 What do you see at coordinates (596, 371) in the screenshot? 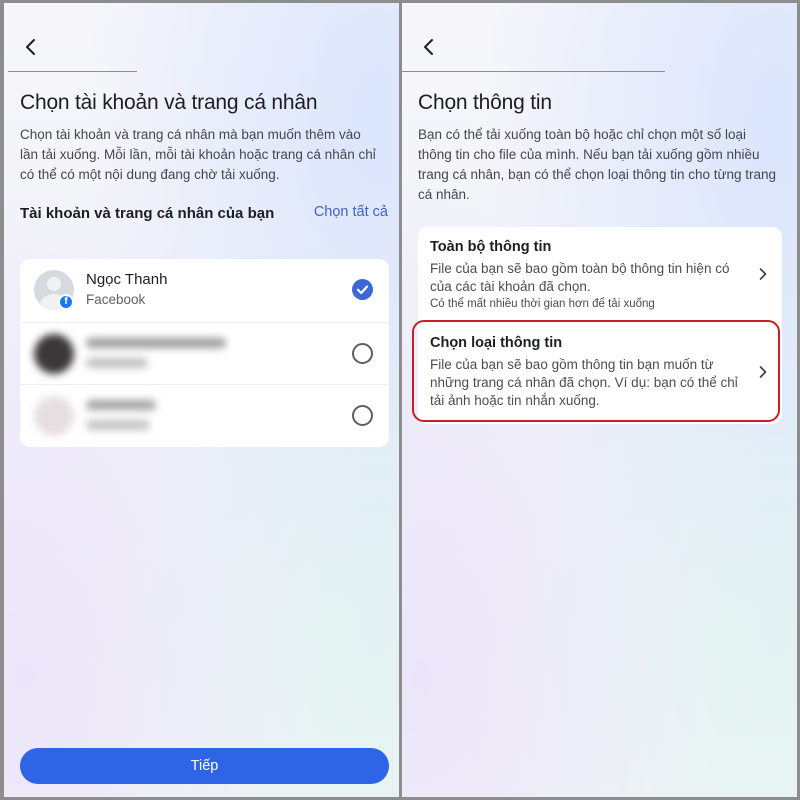
I see `highlight-box` at bounding box center [596, 371].